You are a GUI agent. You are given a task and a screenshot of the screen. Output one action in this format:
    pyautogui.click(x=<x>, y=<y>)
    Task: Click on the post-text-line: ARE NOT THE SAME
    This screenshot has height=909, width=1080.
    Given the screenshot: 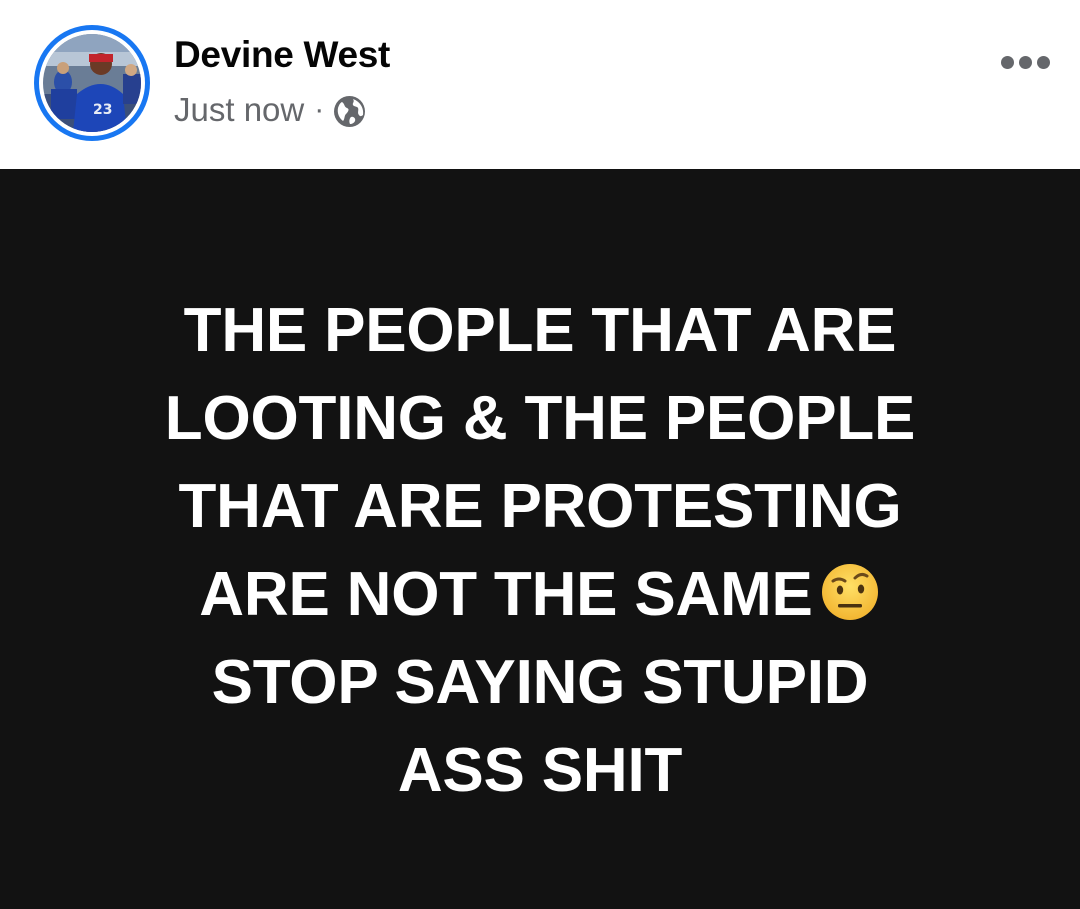 What is the action you would take?
    pyautogui.click(x=506, y=594)
    